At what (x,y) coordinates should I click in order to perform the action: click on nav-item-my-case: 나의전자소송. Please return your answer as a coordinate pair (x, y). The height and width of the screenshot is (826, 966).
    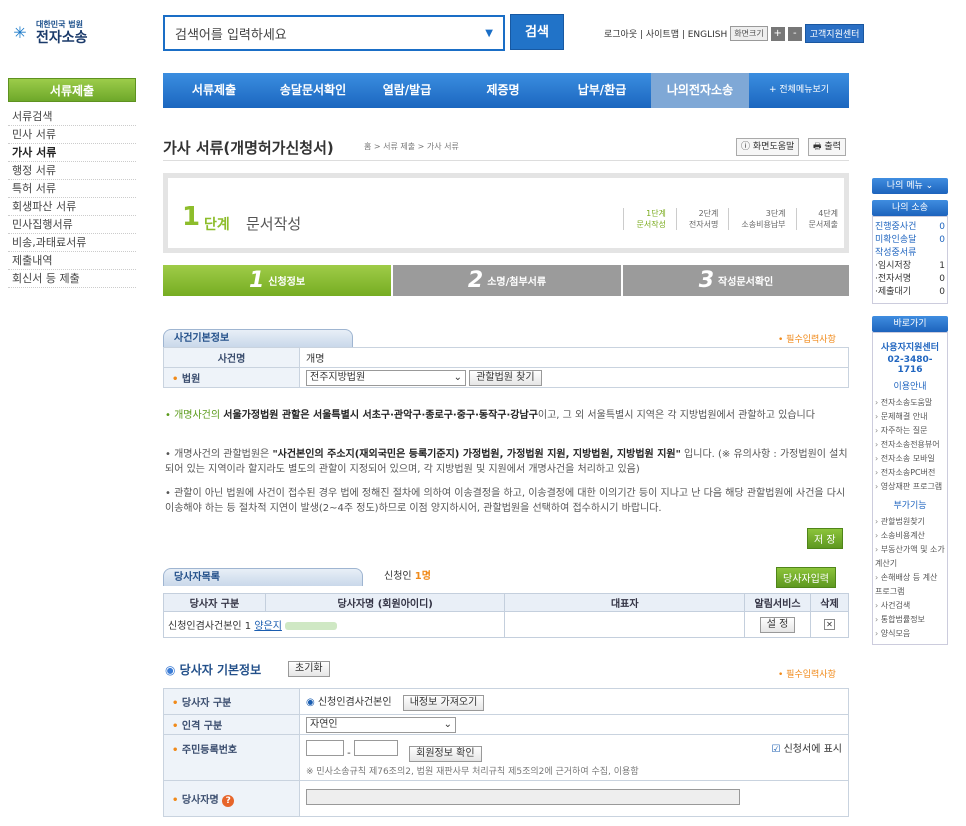
    Looking at the image, I should click on (700, 90).